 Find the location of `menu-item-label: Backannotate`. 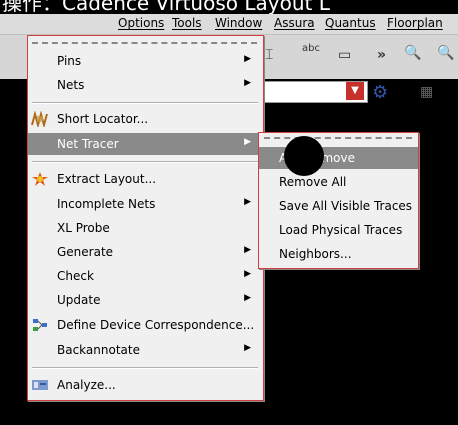

menu-item-label: Backannotate is located at coordinates (98, 350).